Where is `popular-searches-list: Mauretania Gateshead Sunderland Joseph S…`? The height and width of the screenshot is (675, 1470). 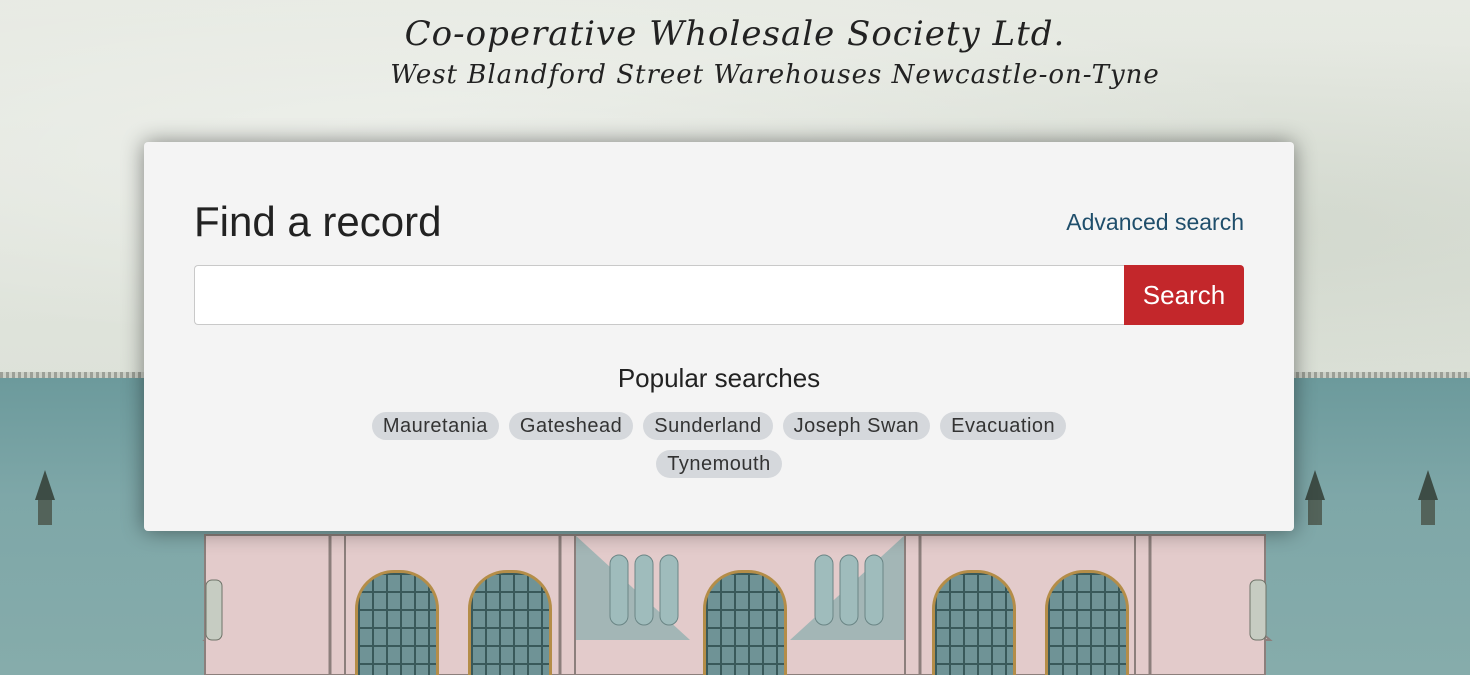 popular-searches-list: Mauretania Gateshead Sunderland Joseph S… is located at coordinates (719, 445).